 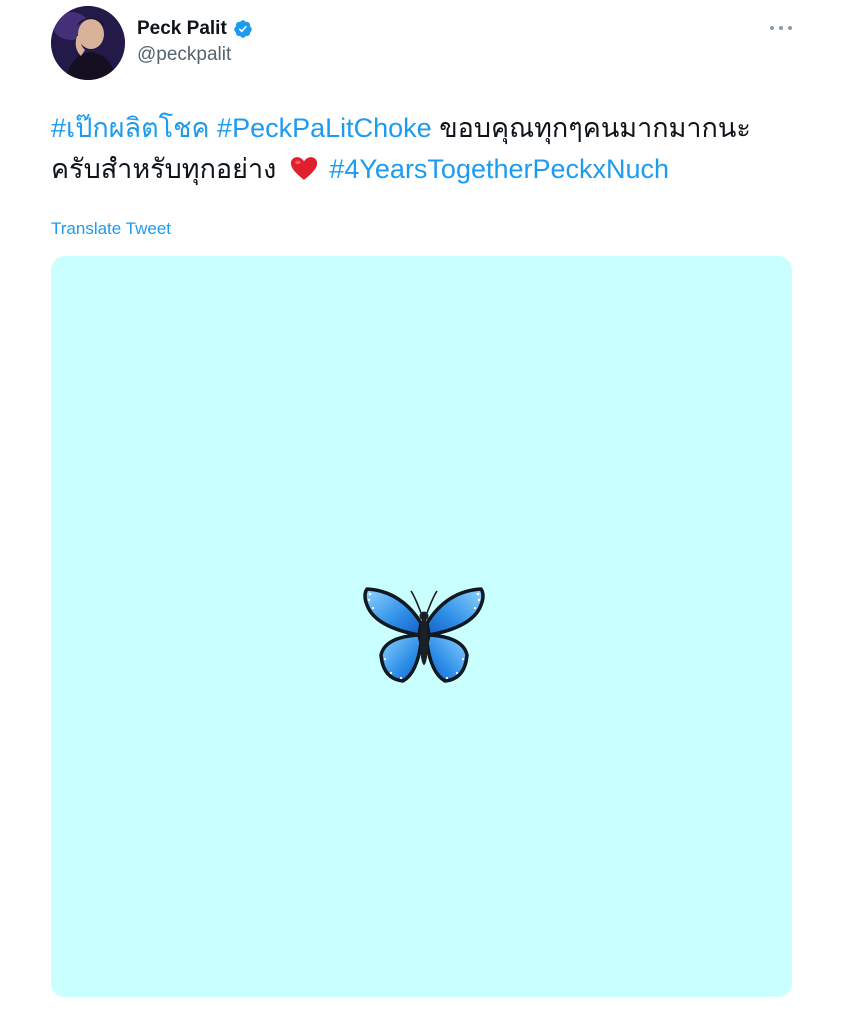 What do you see at coordinates (111, 229) in the screenshot?
I see `translate-tweet-link: Translate Tweet` at bounding box center [111, 229].